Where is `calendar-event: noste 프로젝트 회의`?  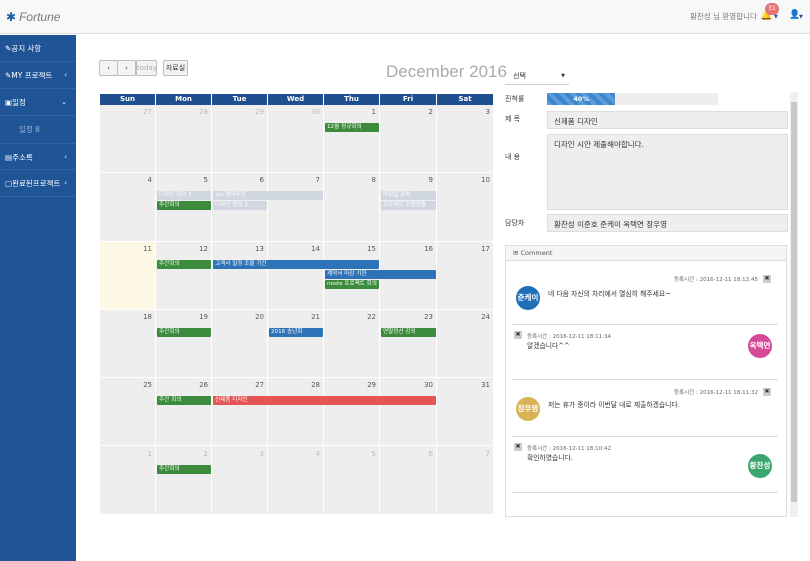
calendar-event: noste 프로젝트 회의 is located at coordinates (352, 284).